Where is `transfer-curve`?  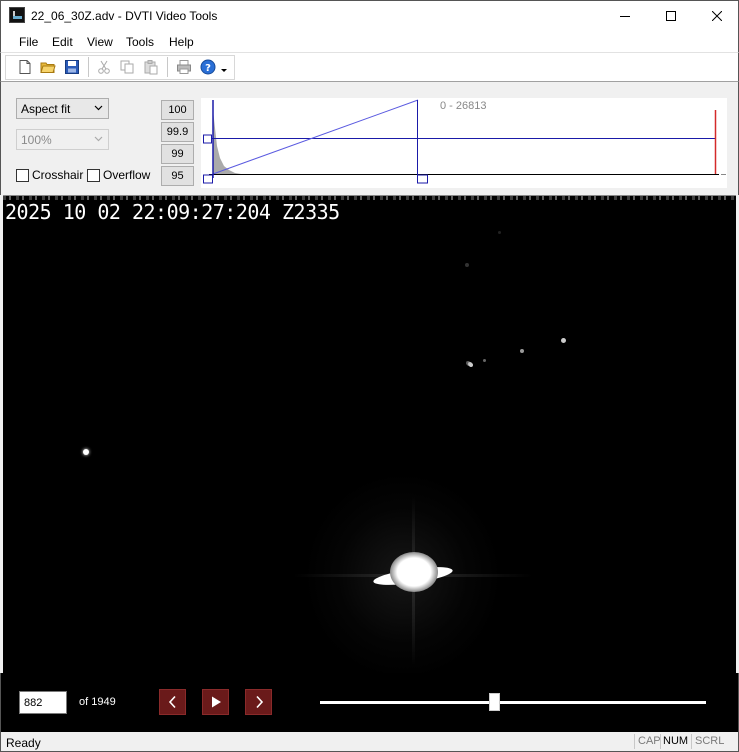
transfer-curve is located at coordinates (315, 137).